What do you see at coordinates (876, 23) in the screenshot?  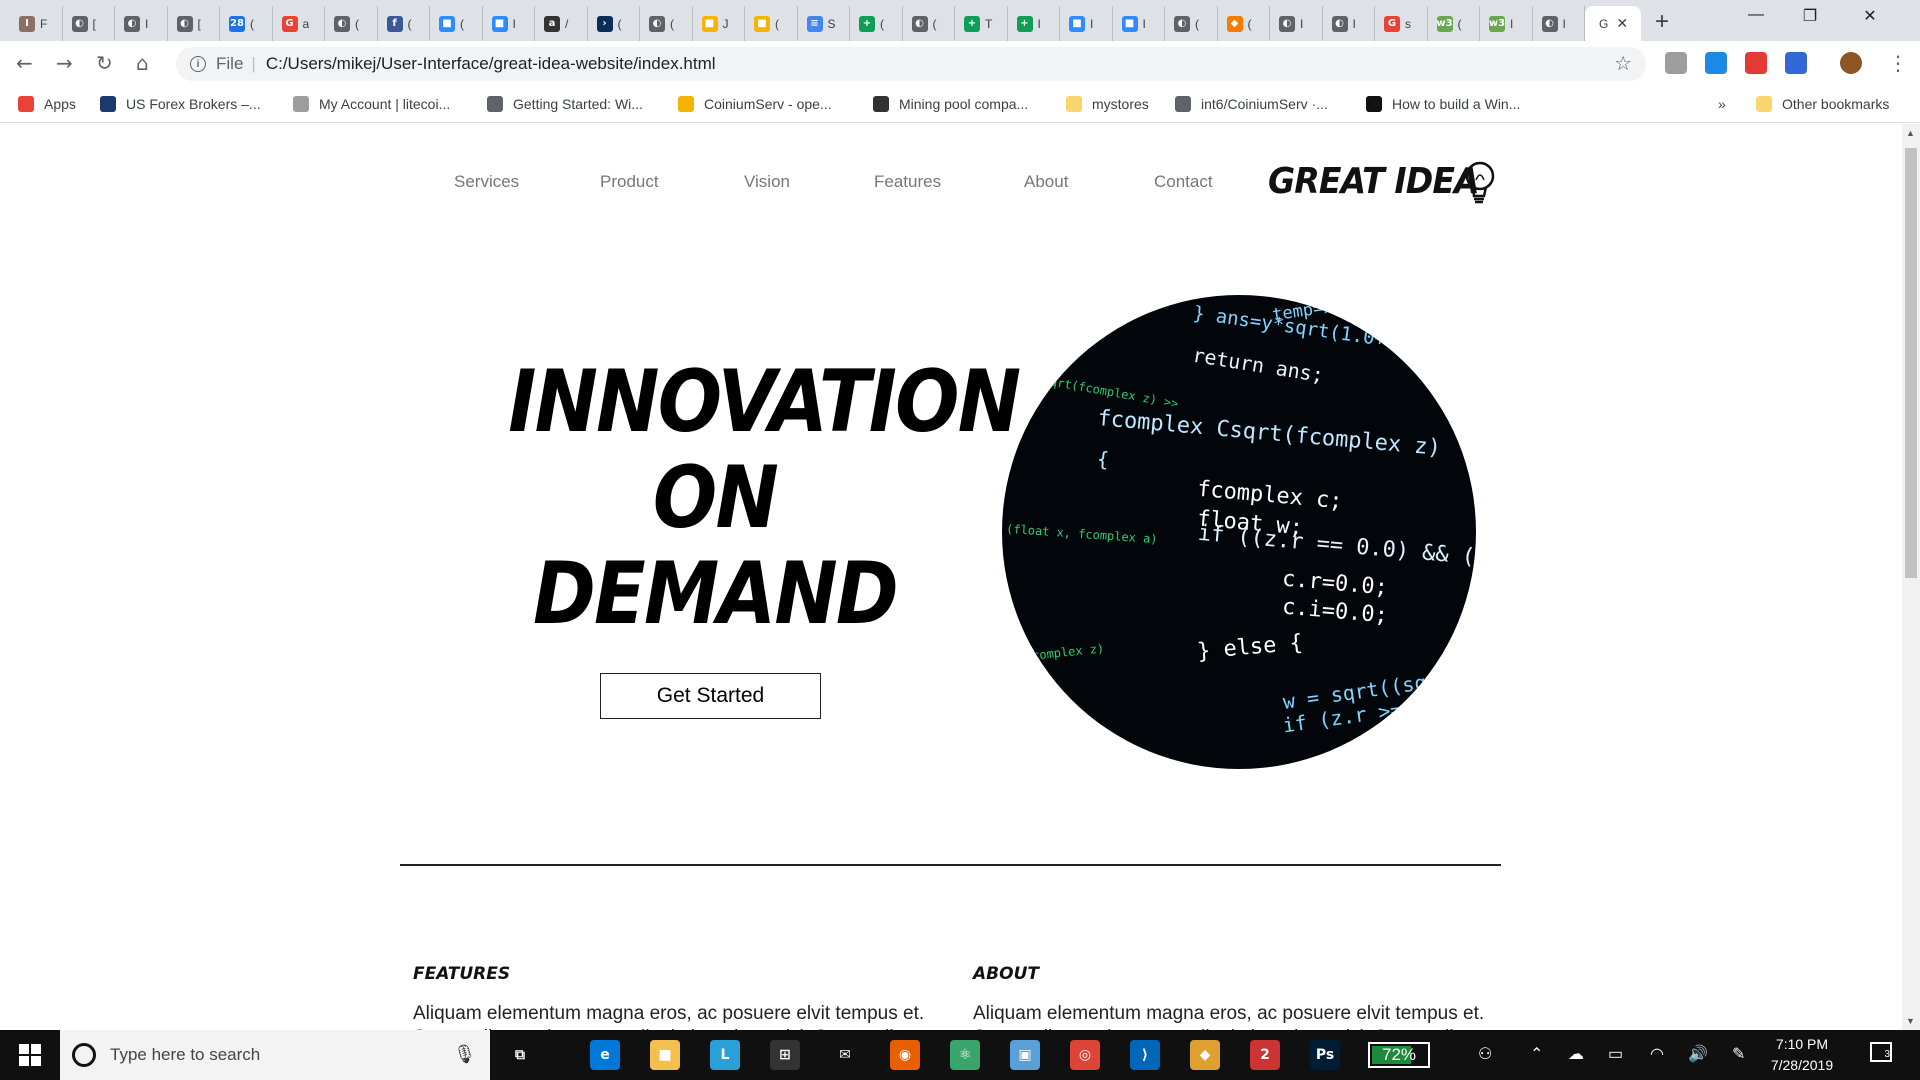 I see `browser-tab: +(` at bounding box center [876, 23].